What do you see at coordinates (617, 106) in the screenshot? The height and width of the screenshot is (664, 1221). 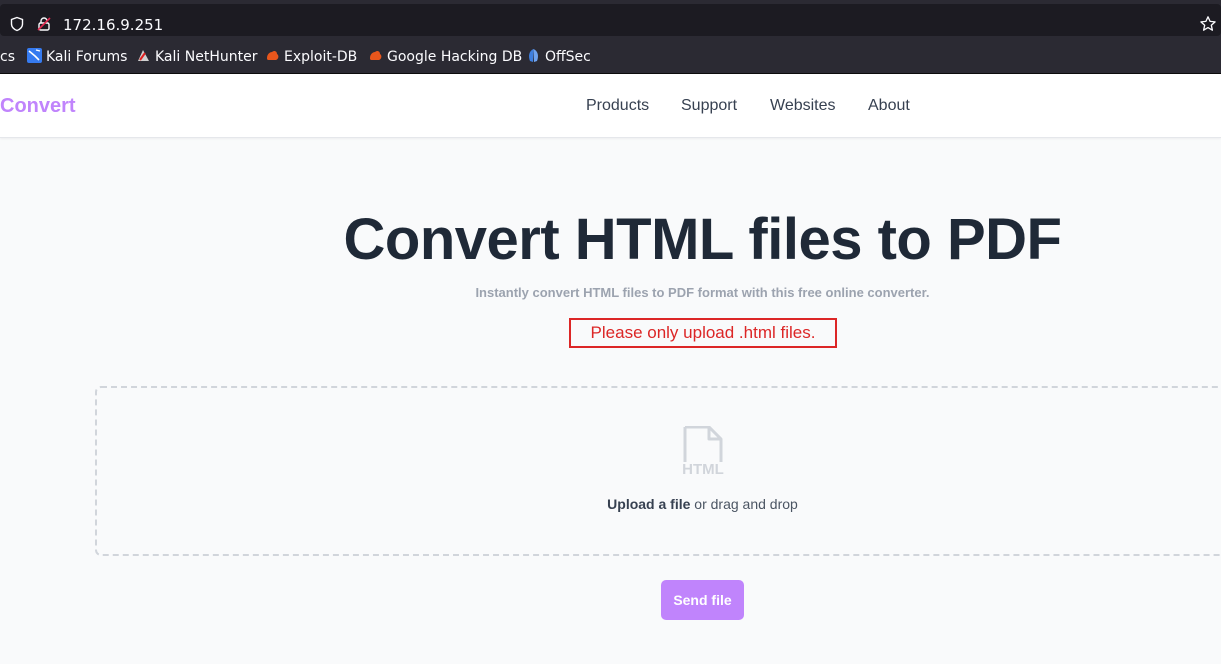 I see `nav-products: Products` at bounding box center [617, 106].